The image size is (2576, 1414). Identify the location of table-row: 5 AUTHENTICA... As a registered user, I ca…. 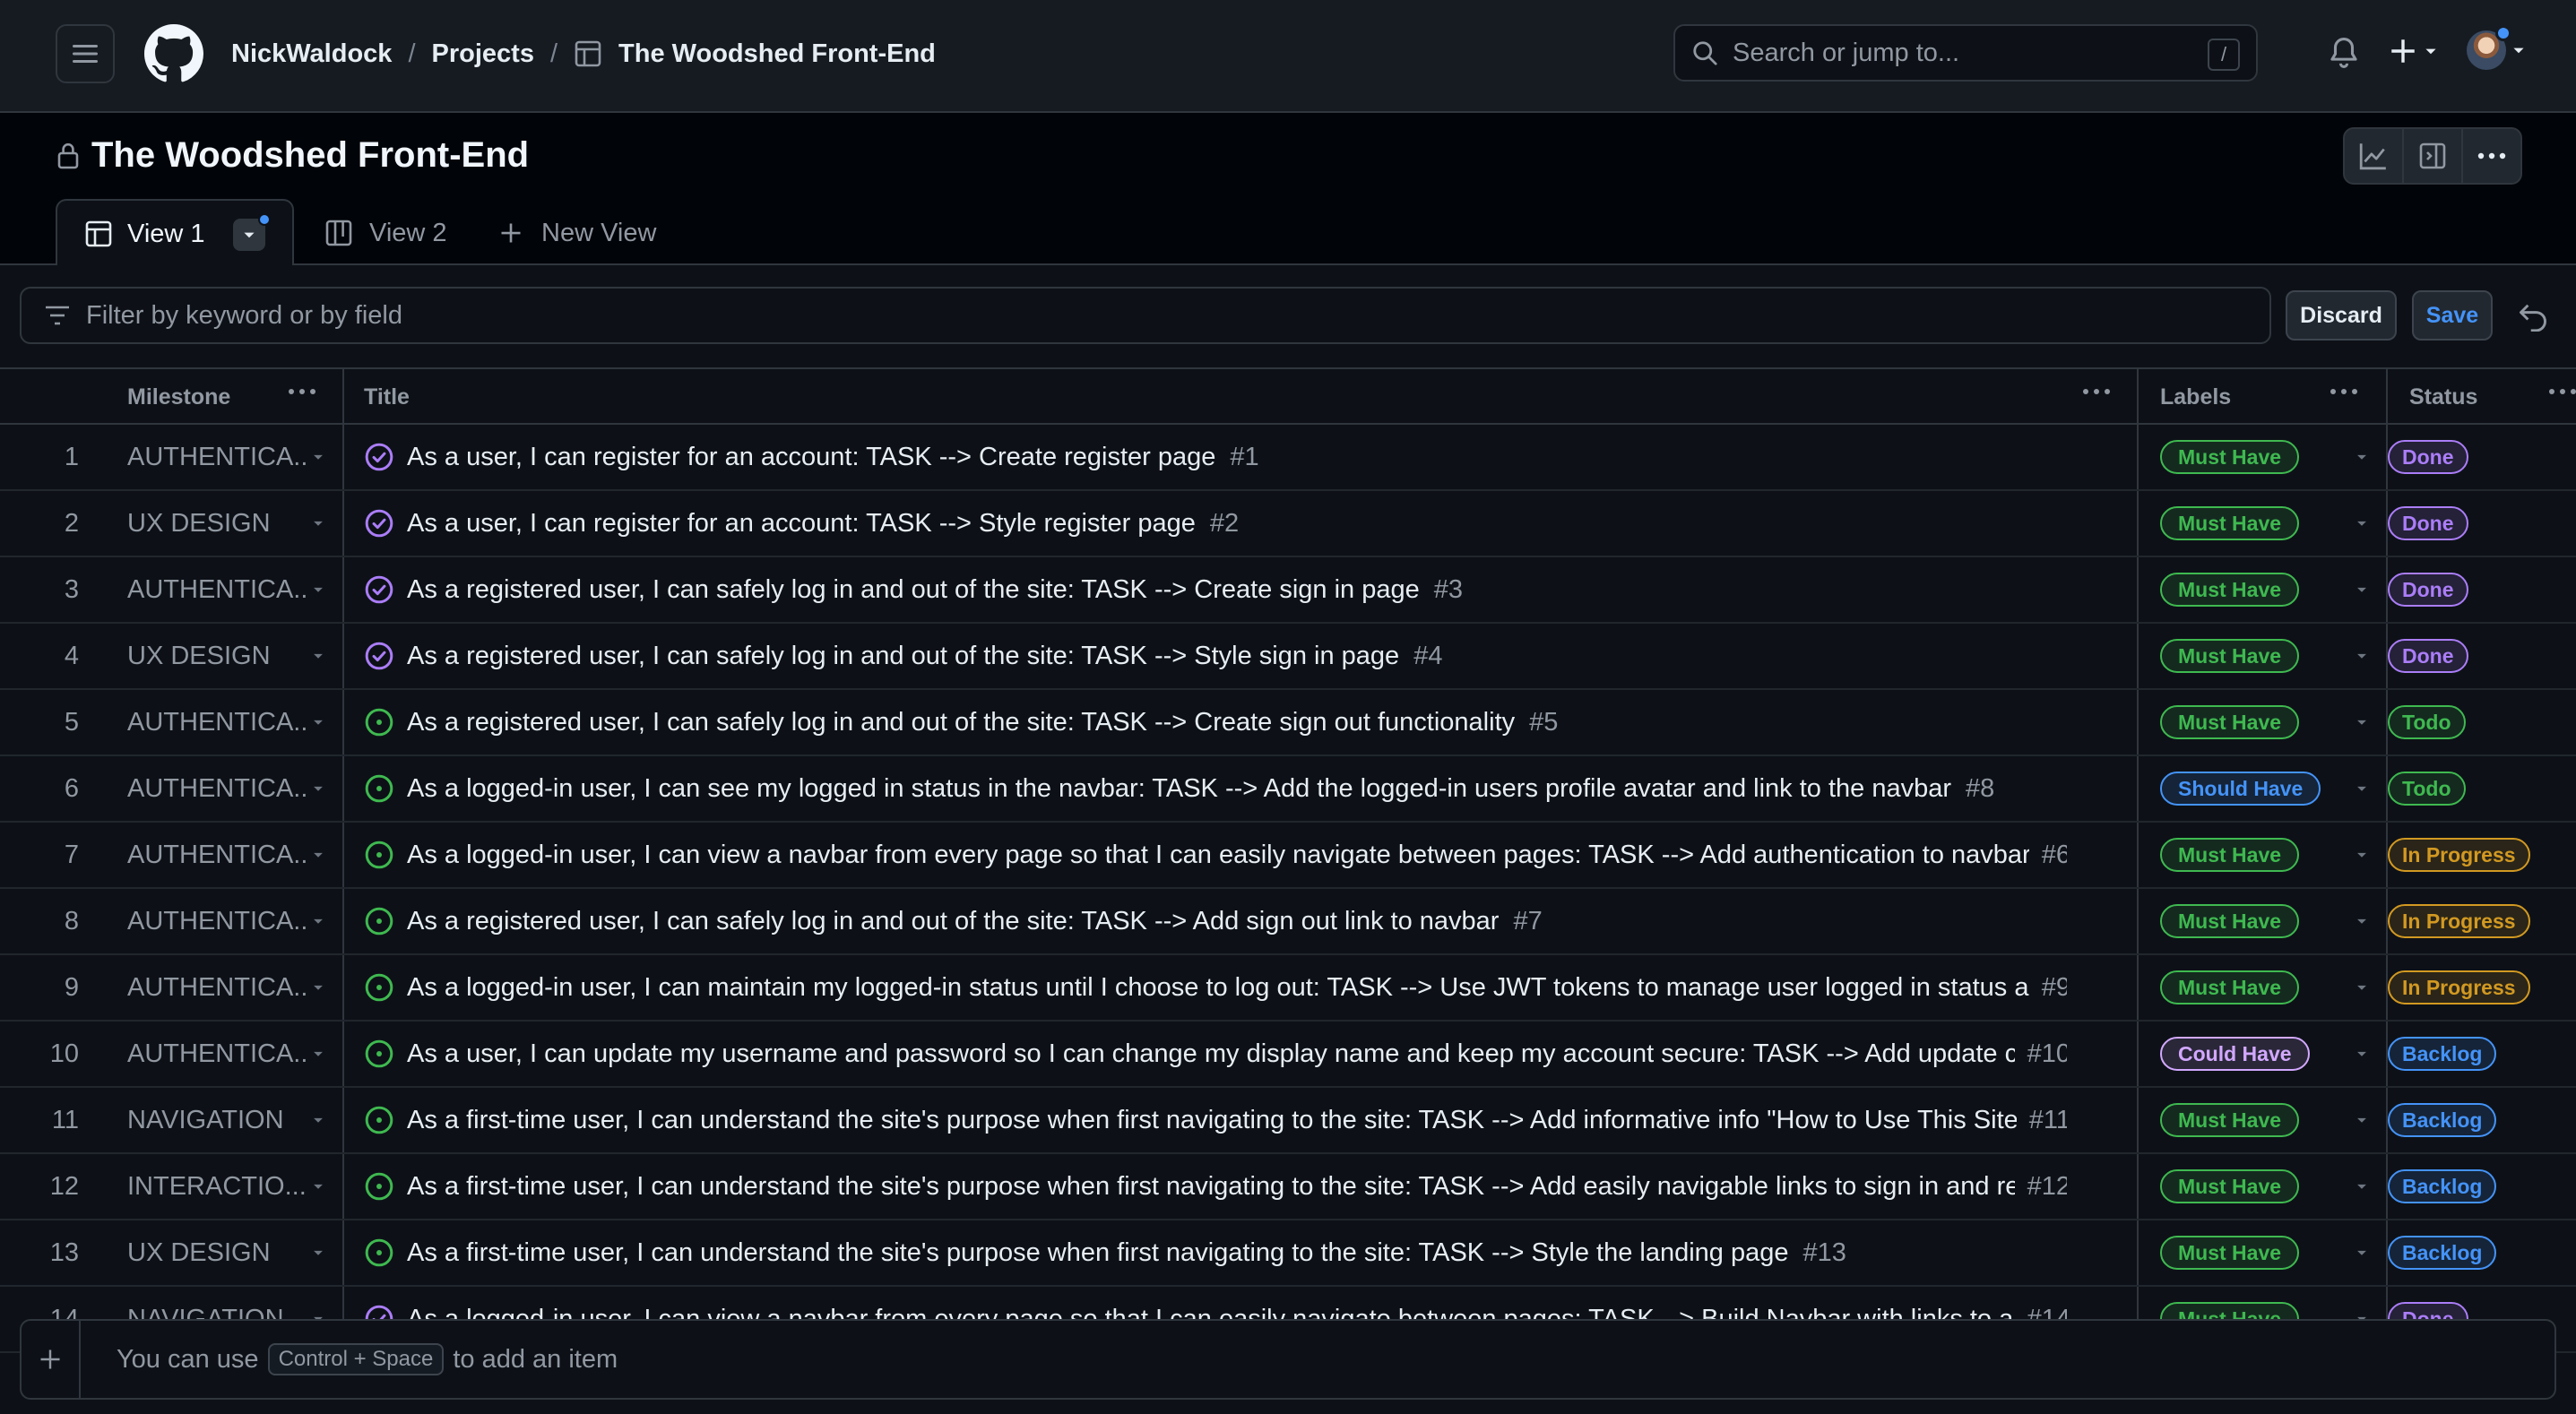
(1288, 723).